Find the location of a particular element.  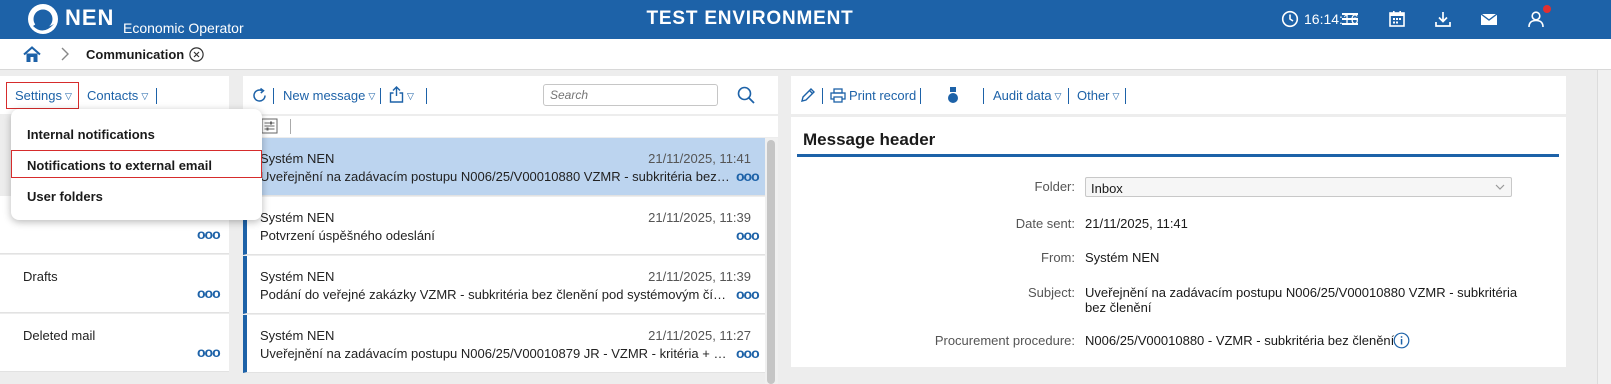

subject-label: Subject: is located at coordinates (1051, 292).